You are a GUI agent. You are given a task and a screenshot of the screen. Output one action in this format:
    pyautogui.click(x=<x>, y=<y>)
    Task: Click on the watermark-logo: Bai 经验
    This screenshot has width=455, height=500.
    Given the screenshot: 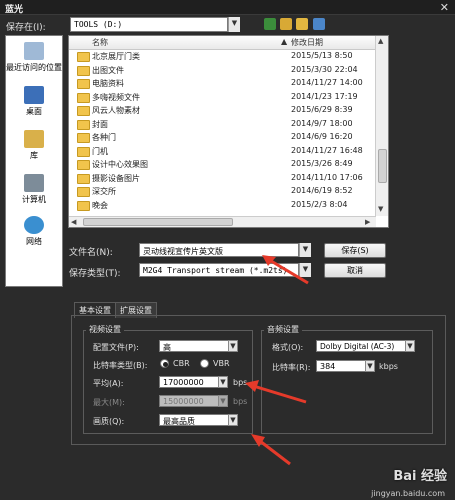 What is the action you would take?
    pyautogui.click(x=420, y=476)
    